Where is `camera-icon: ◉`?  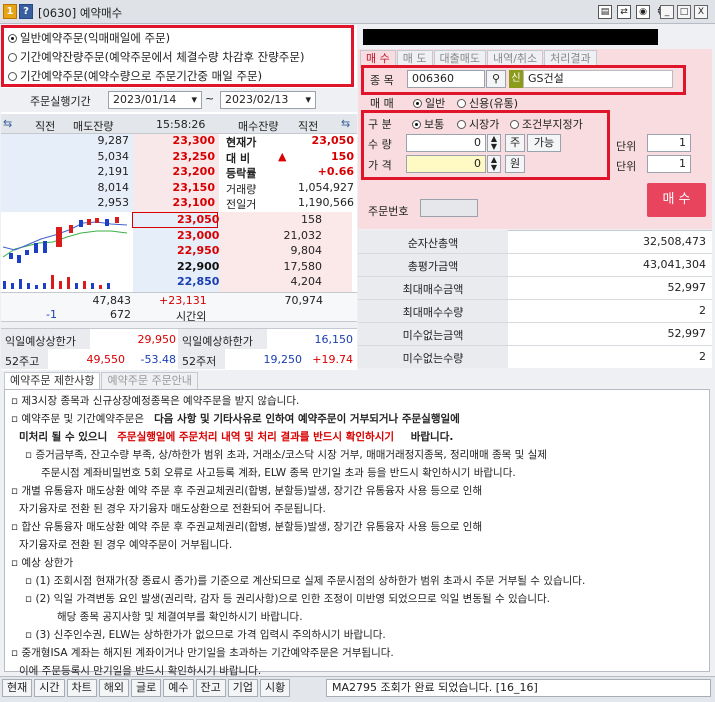
camera-icon: ◉ is located at coordinates (643, 12).